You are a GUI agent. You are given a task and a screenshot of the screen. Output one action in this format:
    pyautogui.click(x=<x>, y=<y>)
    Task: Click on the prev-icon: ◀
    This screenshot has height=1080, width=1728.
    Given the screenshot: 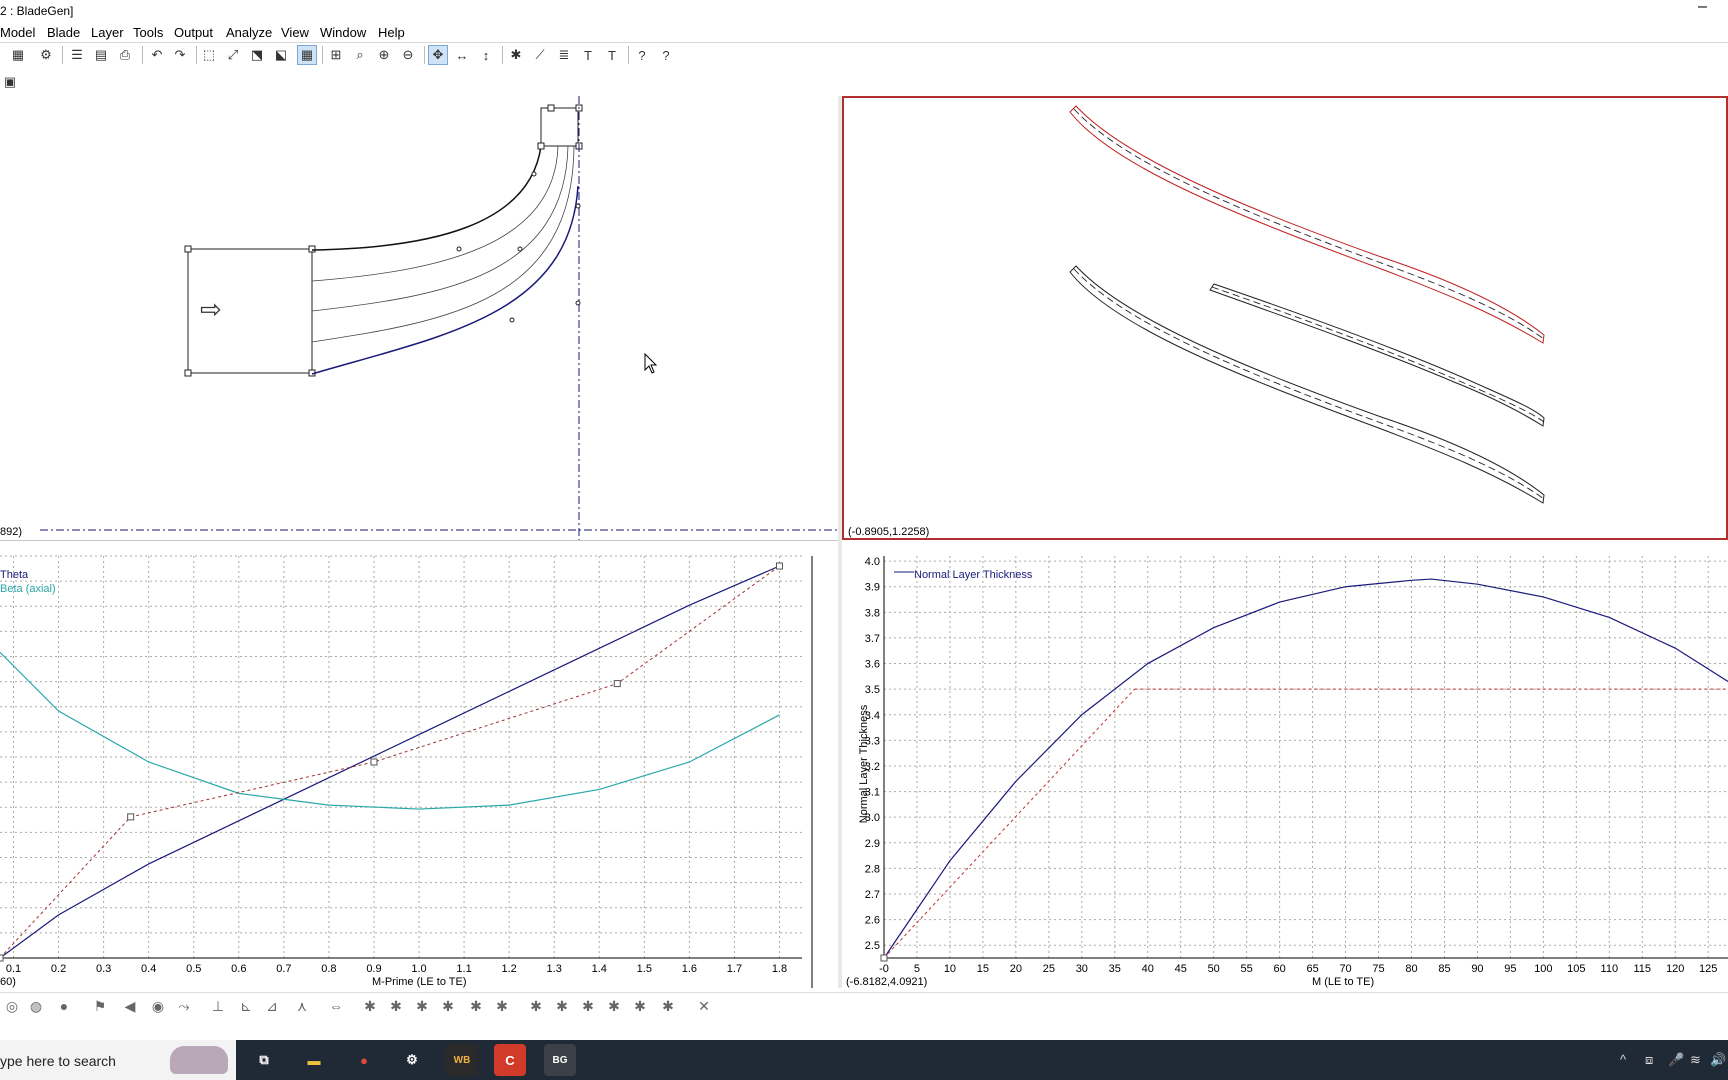 What is the action you would take?
    pyautogui.click(x=130, y=1006)
    